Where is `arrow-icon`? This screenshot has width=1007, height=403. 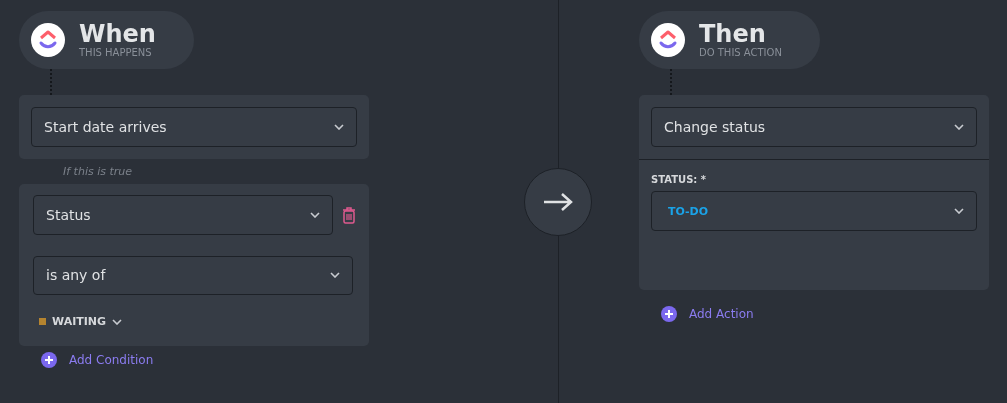 arrow-icon is located at coordinates (558, 201).